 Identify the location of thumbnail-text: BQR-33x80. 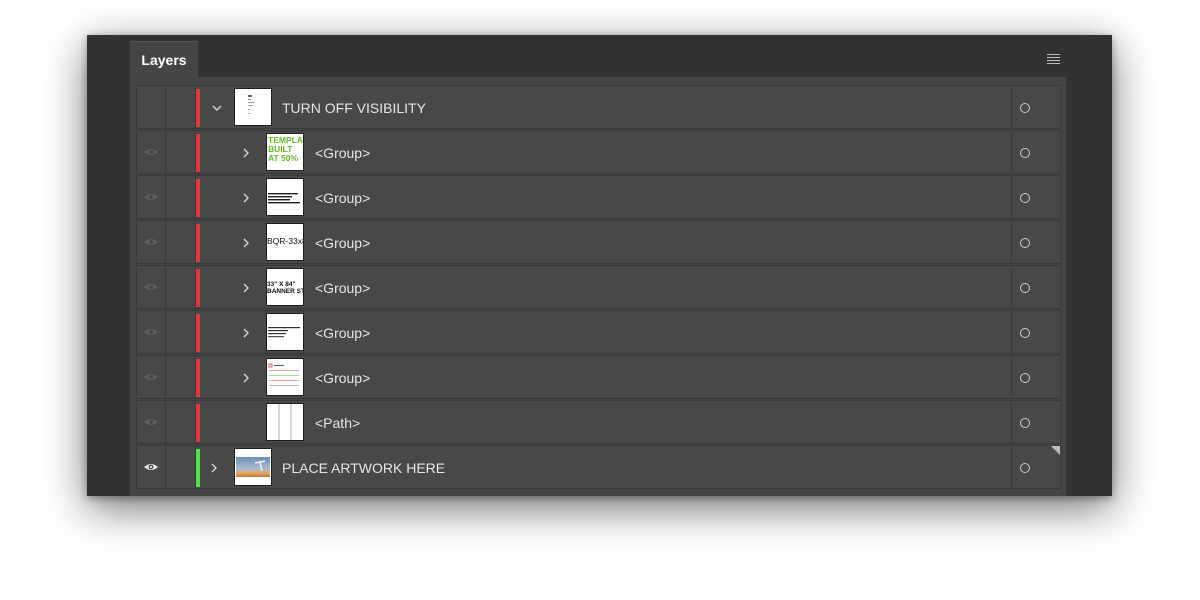
(285, 241).